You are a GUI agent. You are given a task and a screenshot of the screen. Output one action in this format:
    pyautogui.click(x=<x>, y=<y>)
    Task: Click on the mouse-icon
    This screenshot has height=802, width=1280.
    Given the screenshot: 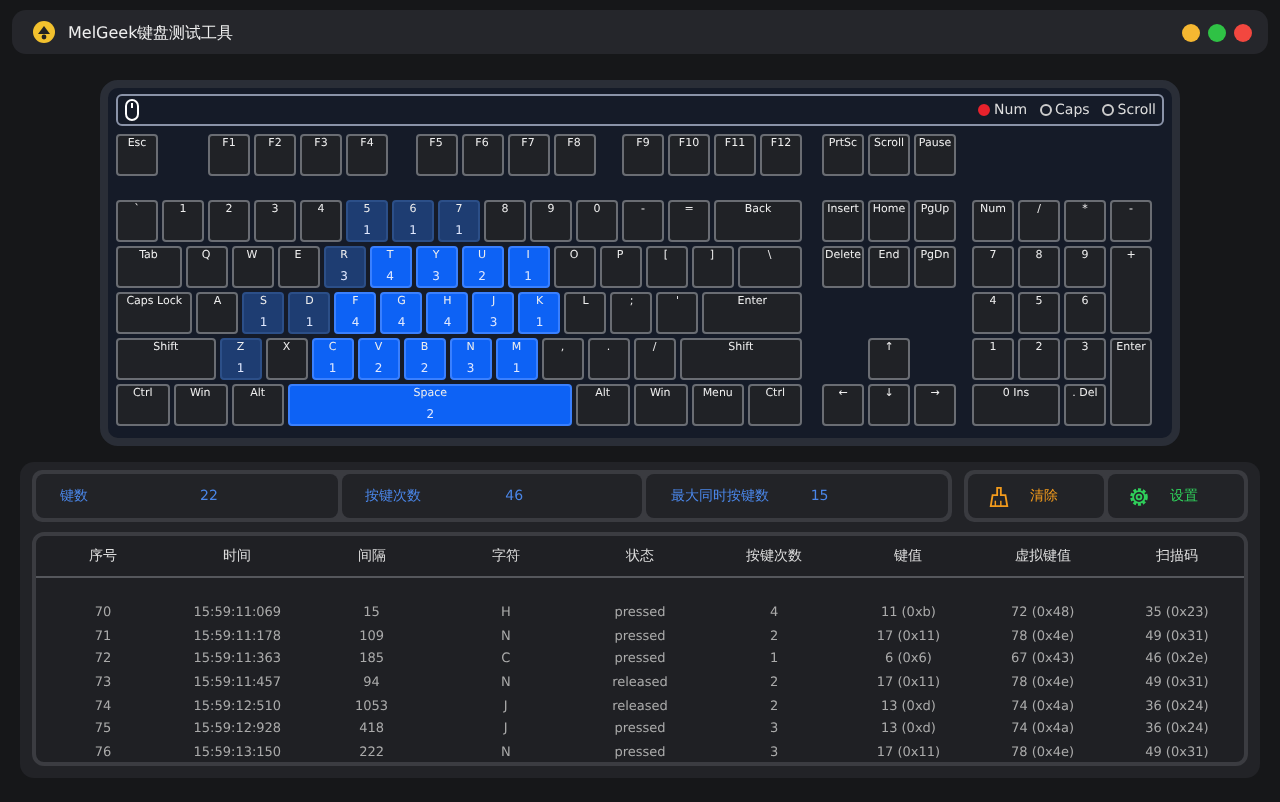 What is the action you would take?
    pyautogui.click(x=132, y=110)
    